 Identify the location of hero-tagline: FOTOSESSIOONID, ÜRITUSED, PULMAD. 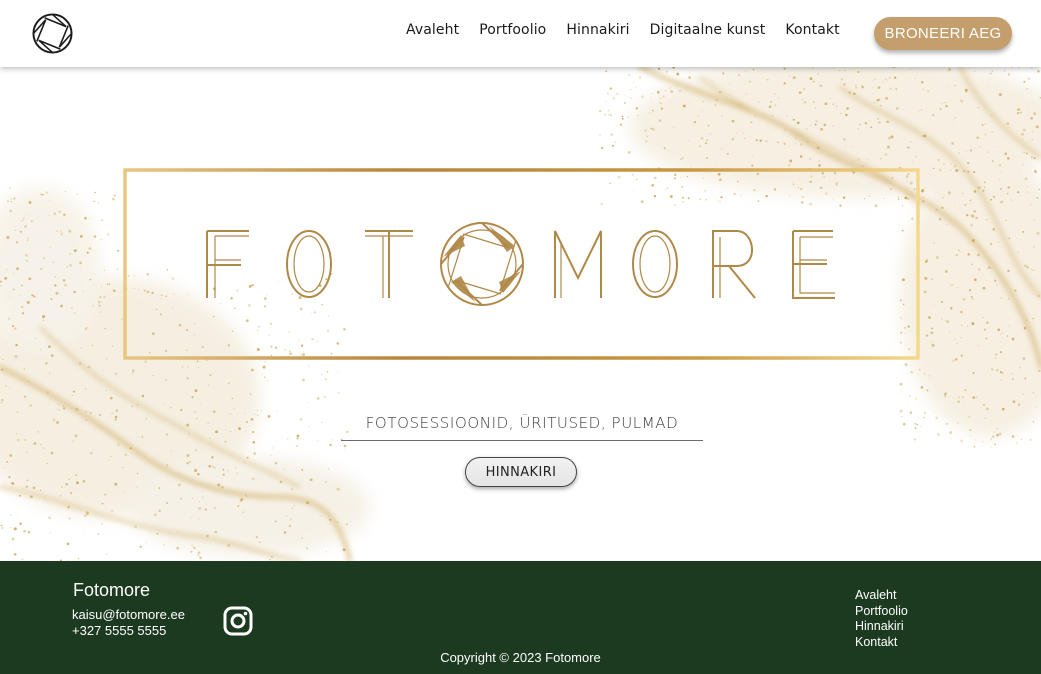
(522, 427).